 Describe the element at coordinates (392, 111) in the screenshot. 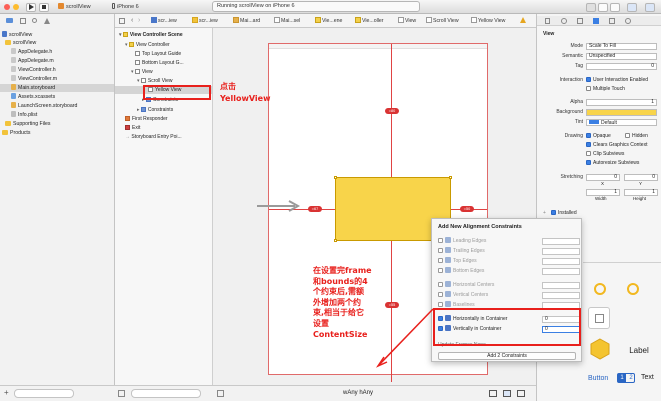

I see `constraint-badge-top: =80` at that location.